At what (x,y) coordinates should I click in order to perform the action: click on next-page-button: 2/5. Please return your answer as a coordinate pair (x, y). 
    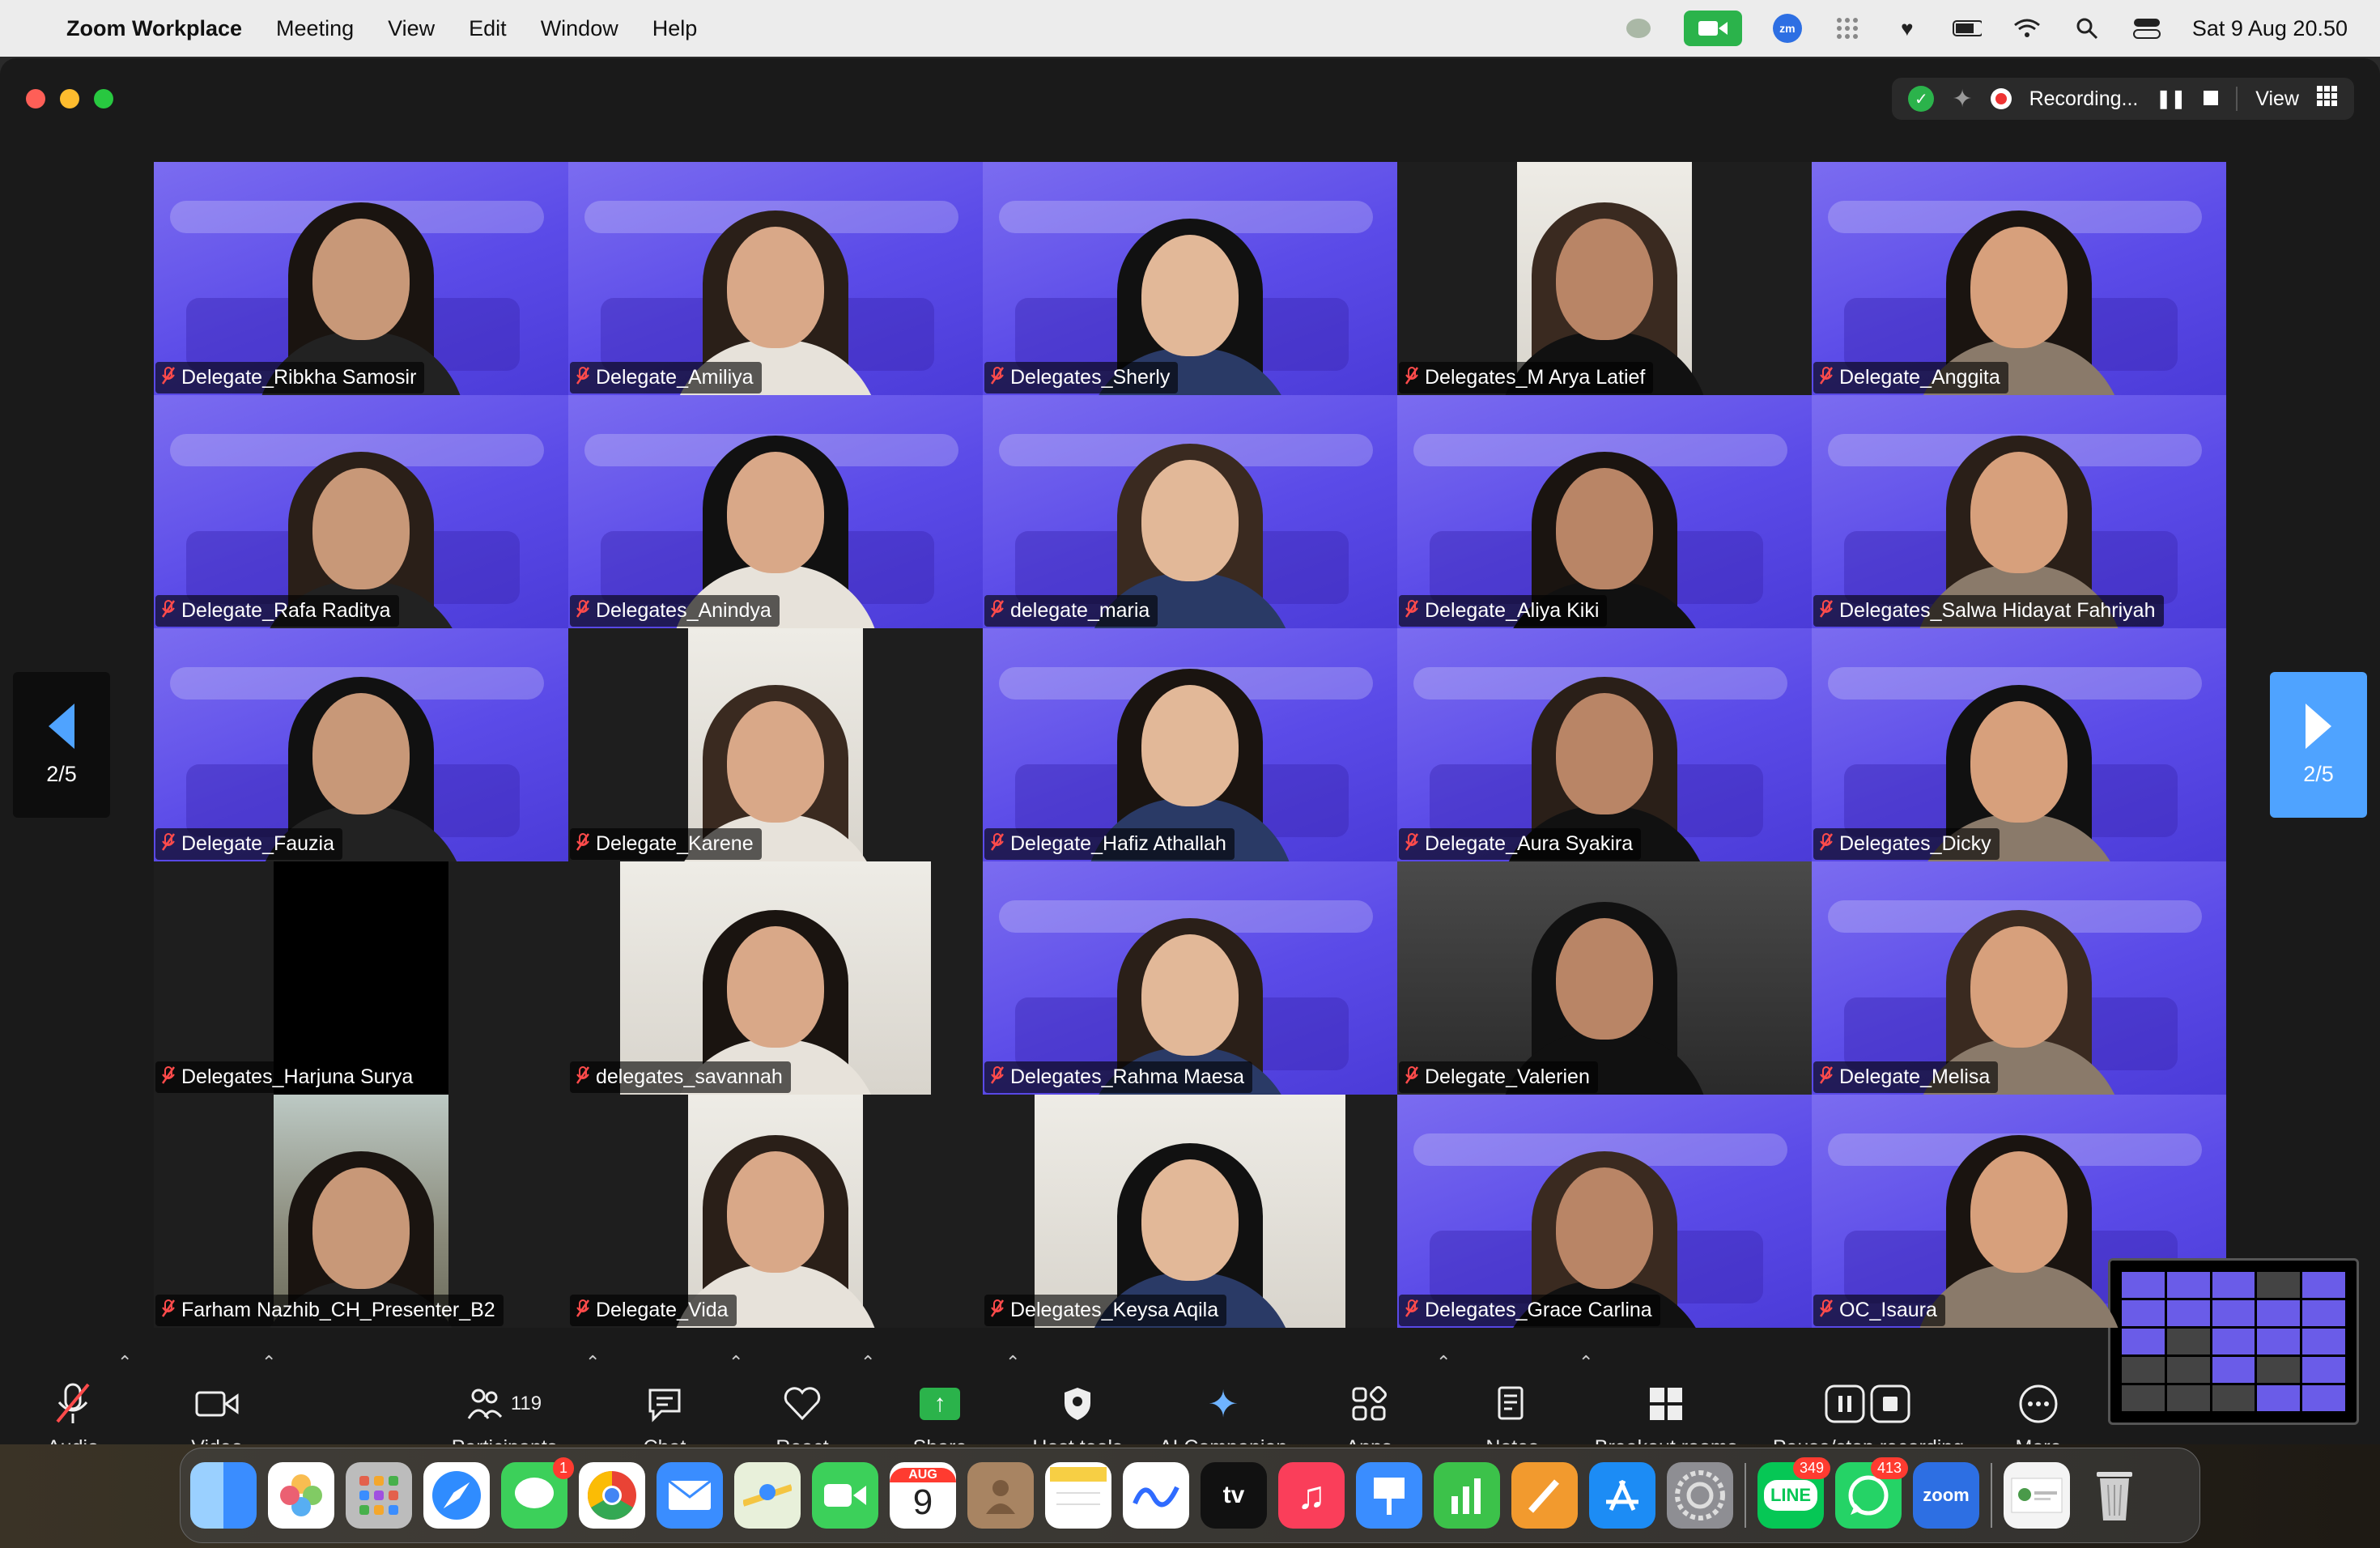
    Looking at the image, I should click on (2318, 745).